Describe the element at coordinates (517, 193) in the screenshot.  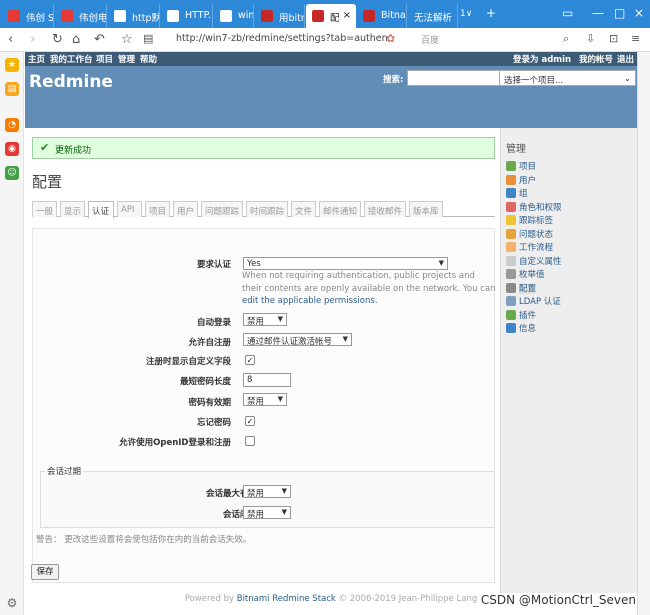
I see `admin-menu-item: 组` at that location.